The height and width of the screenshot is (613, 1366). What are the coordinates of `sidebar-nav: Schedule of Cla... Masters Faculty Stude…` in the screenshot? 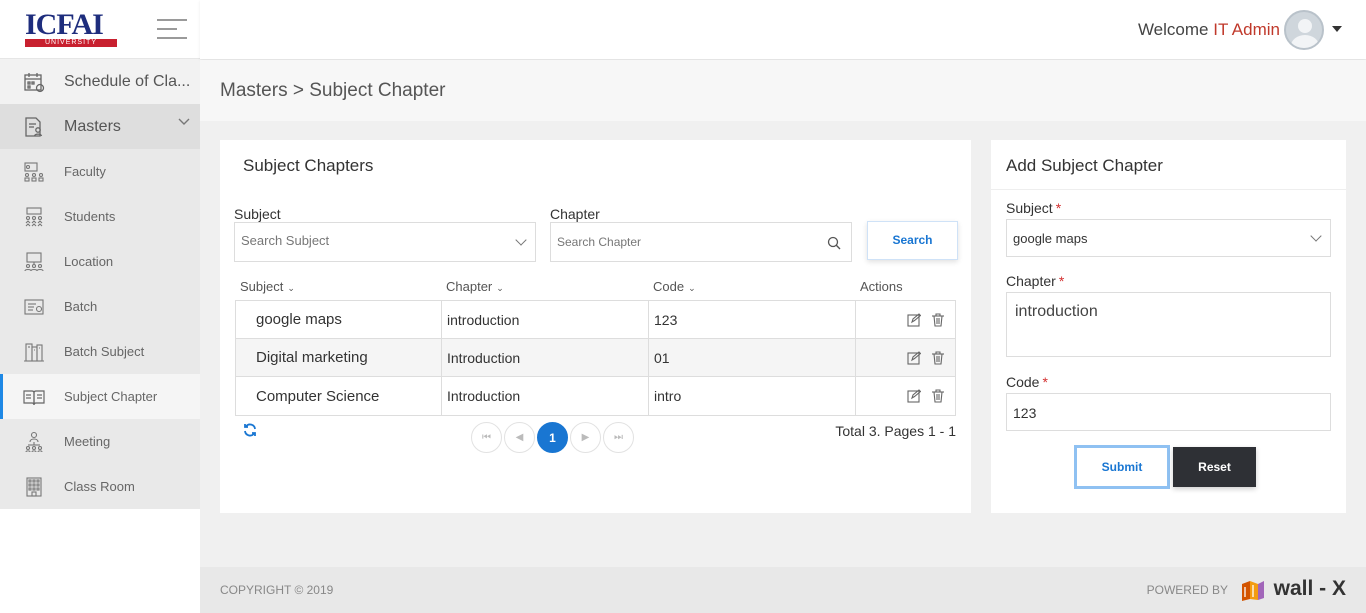 It's located at (100, 284).